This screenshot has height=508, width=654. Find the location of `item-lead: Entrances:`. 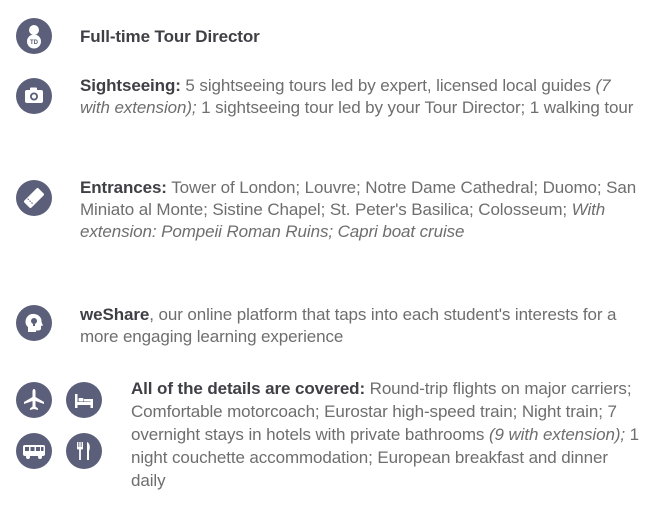

item-lead: Entrances: is located at coordinates (123, 187).